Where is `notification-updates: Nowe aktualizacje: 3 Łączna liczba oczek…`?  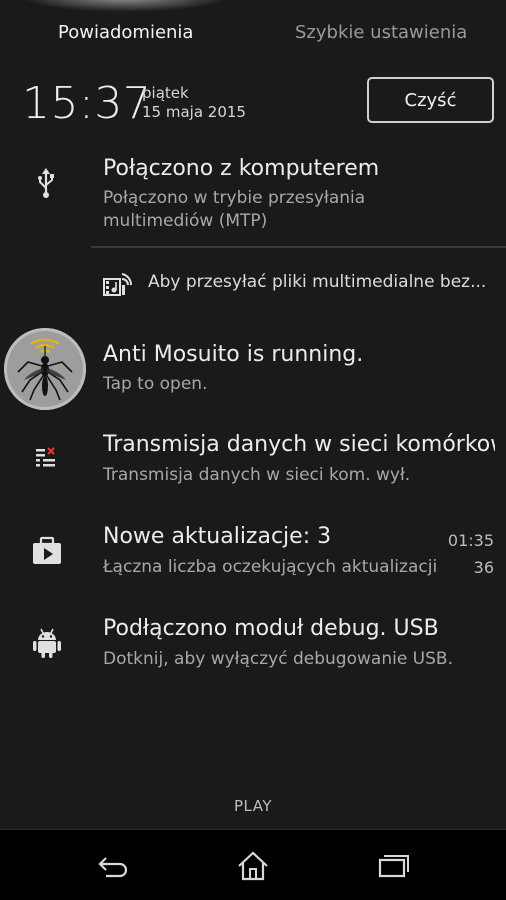 notification-updates: Nowe aktualizacje: 3 Łączna liczba oczek… is located at coordinates (253, 553).